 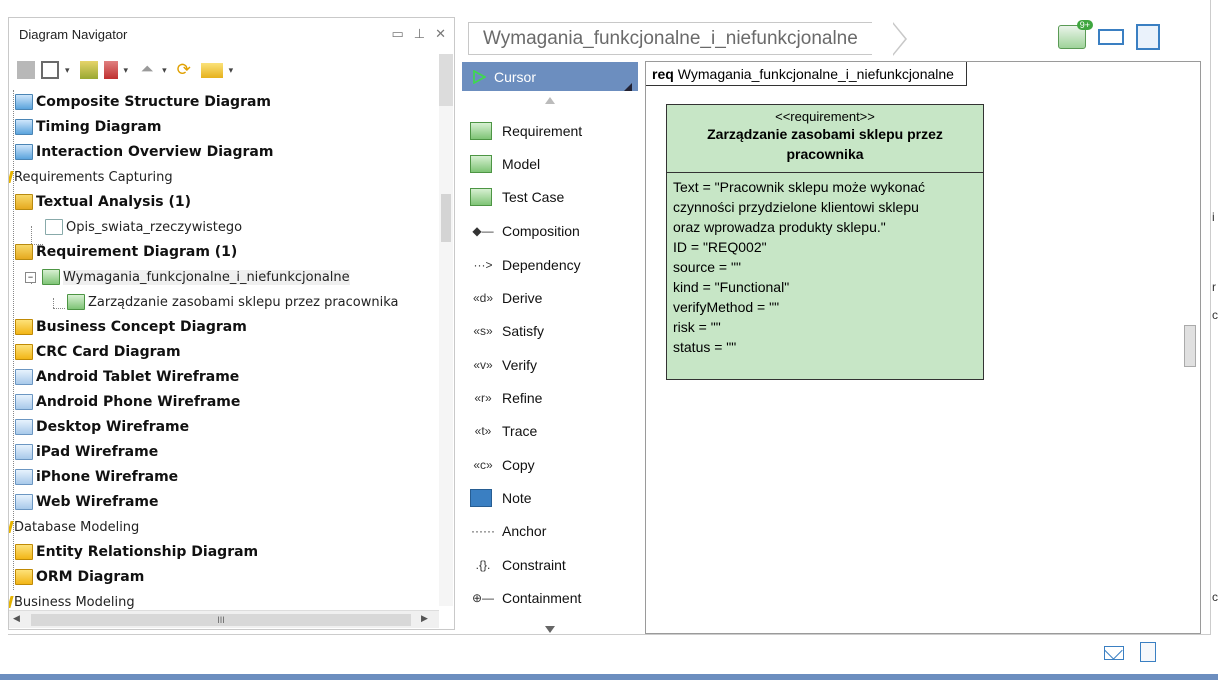 What do you see at coordinates (144, 152) in the screenshot?
I see `tree-item: Interaction Overview Diagram` at bounding box center [144, 152].